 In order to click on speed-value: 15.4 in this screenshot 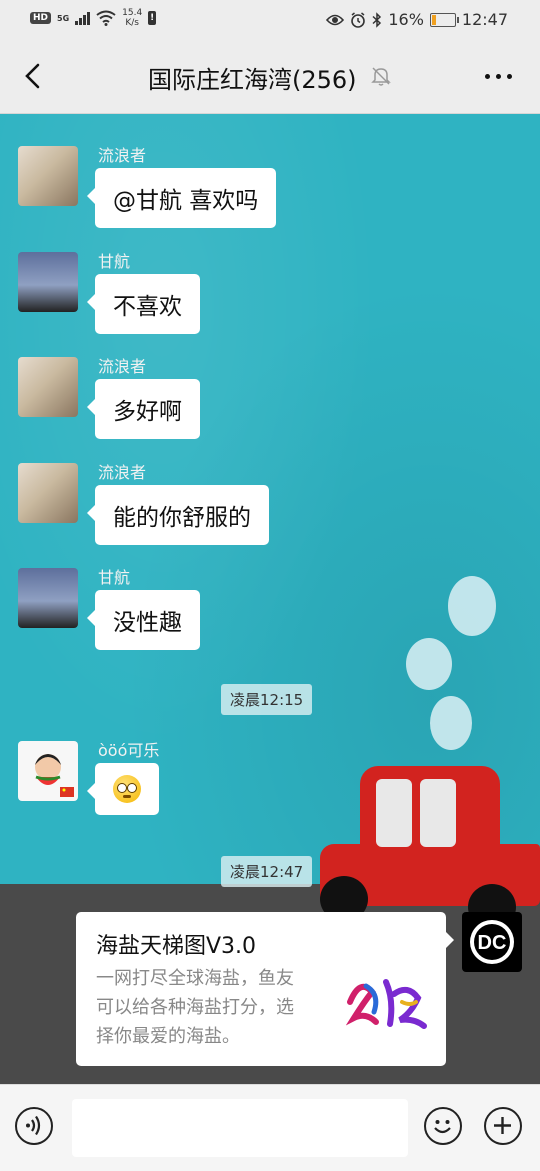, I will do `click(132, 13)`.